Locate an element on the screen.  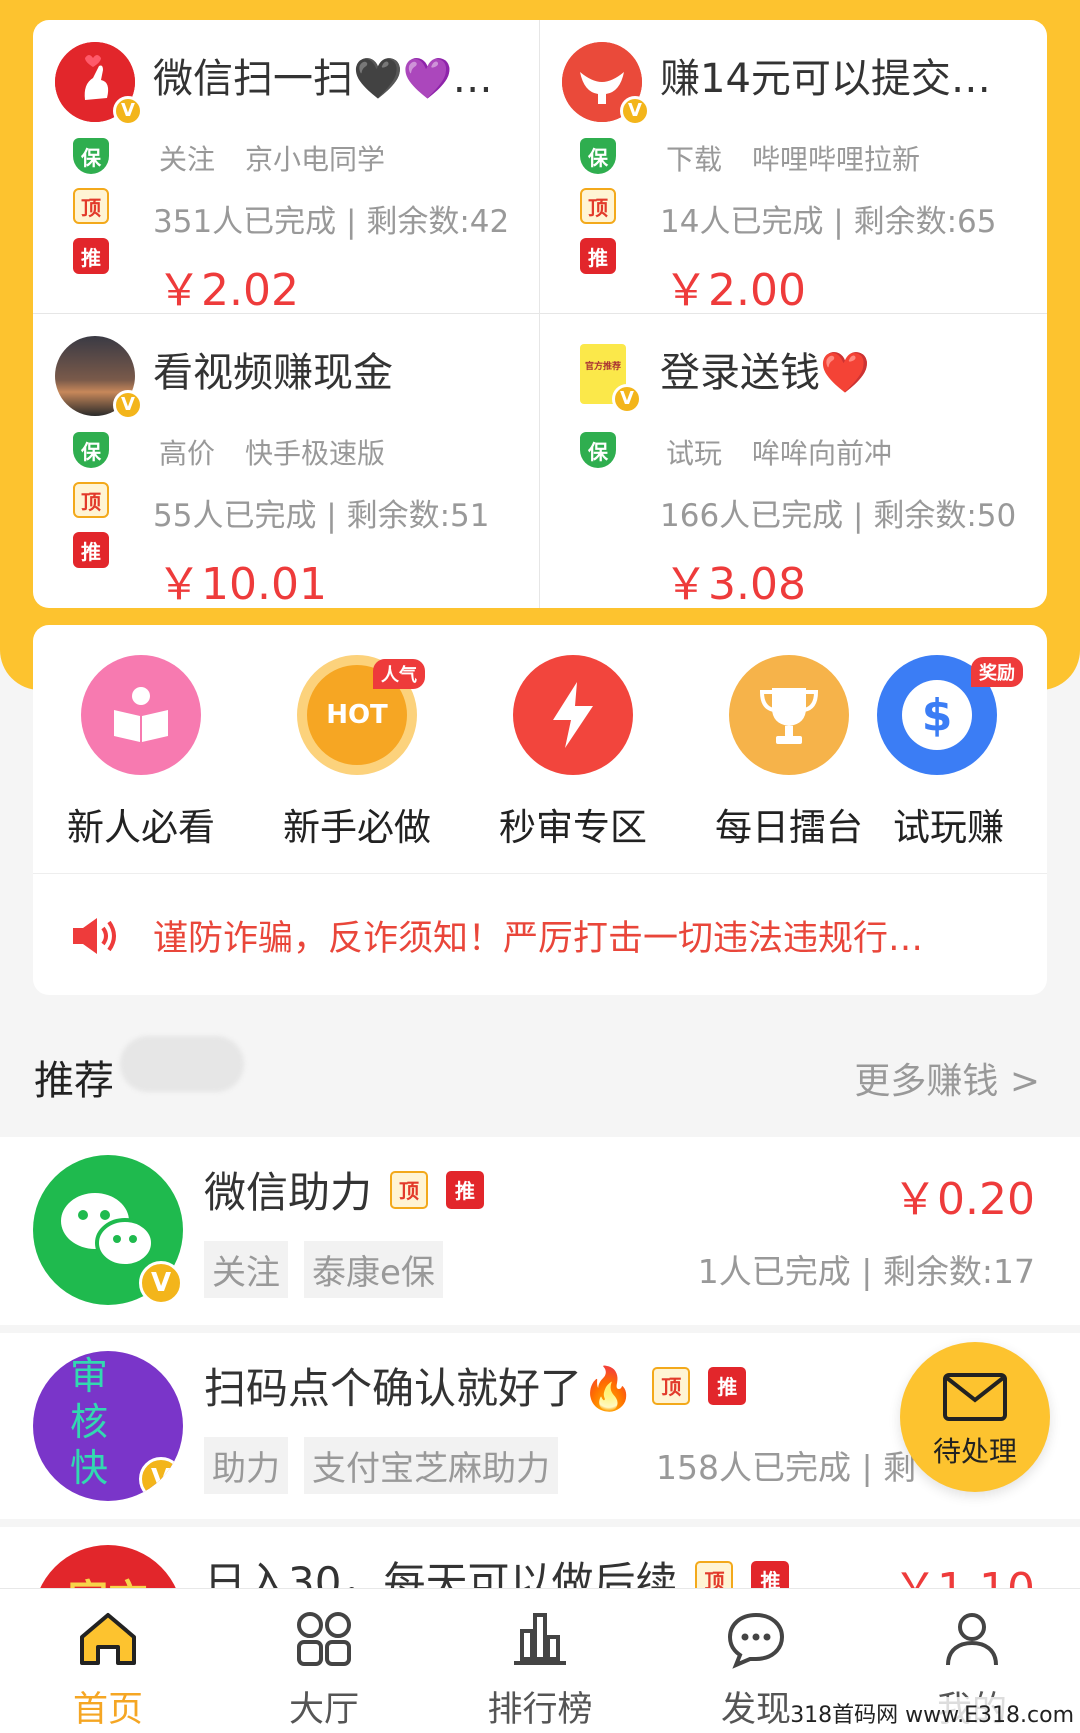
divider is located at coordinates (540, 873).